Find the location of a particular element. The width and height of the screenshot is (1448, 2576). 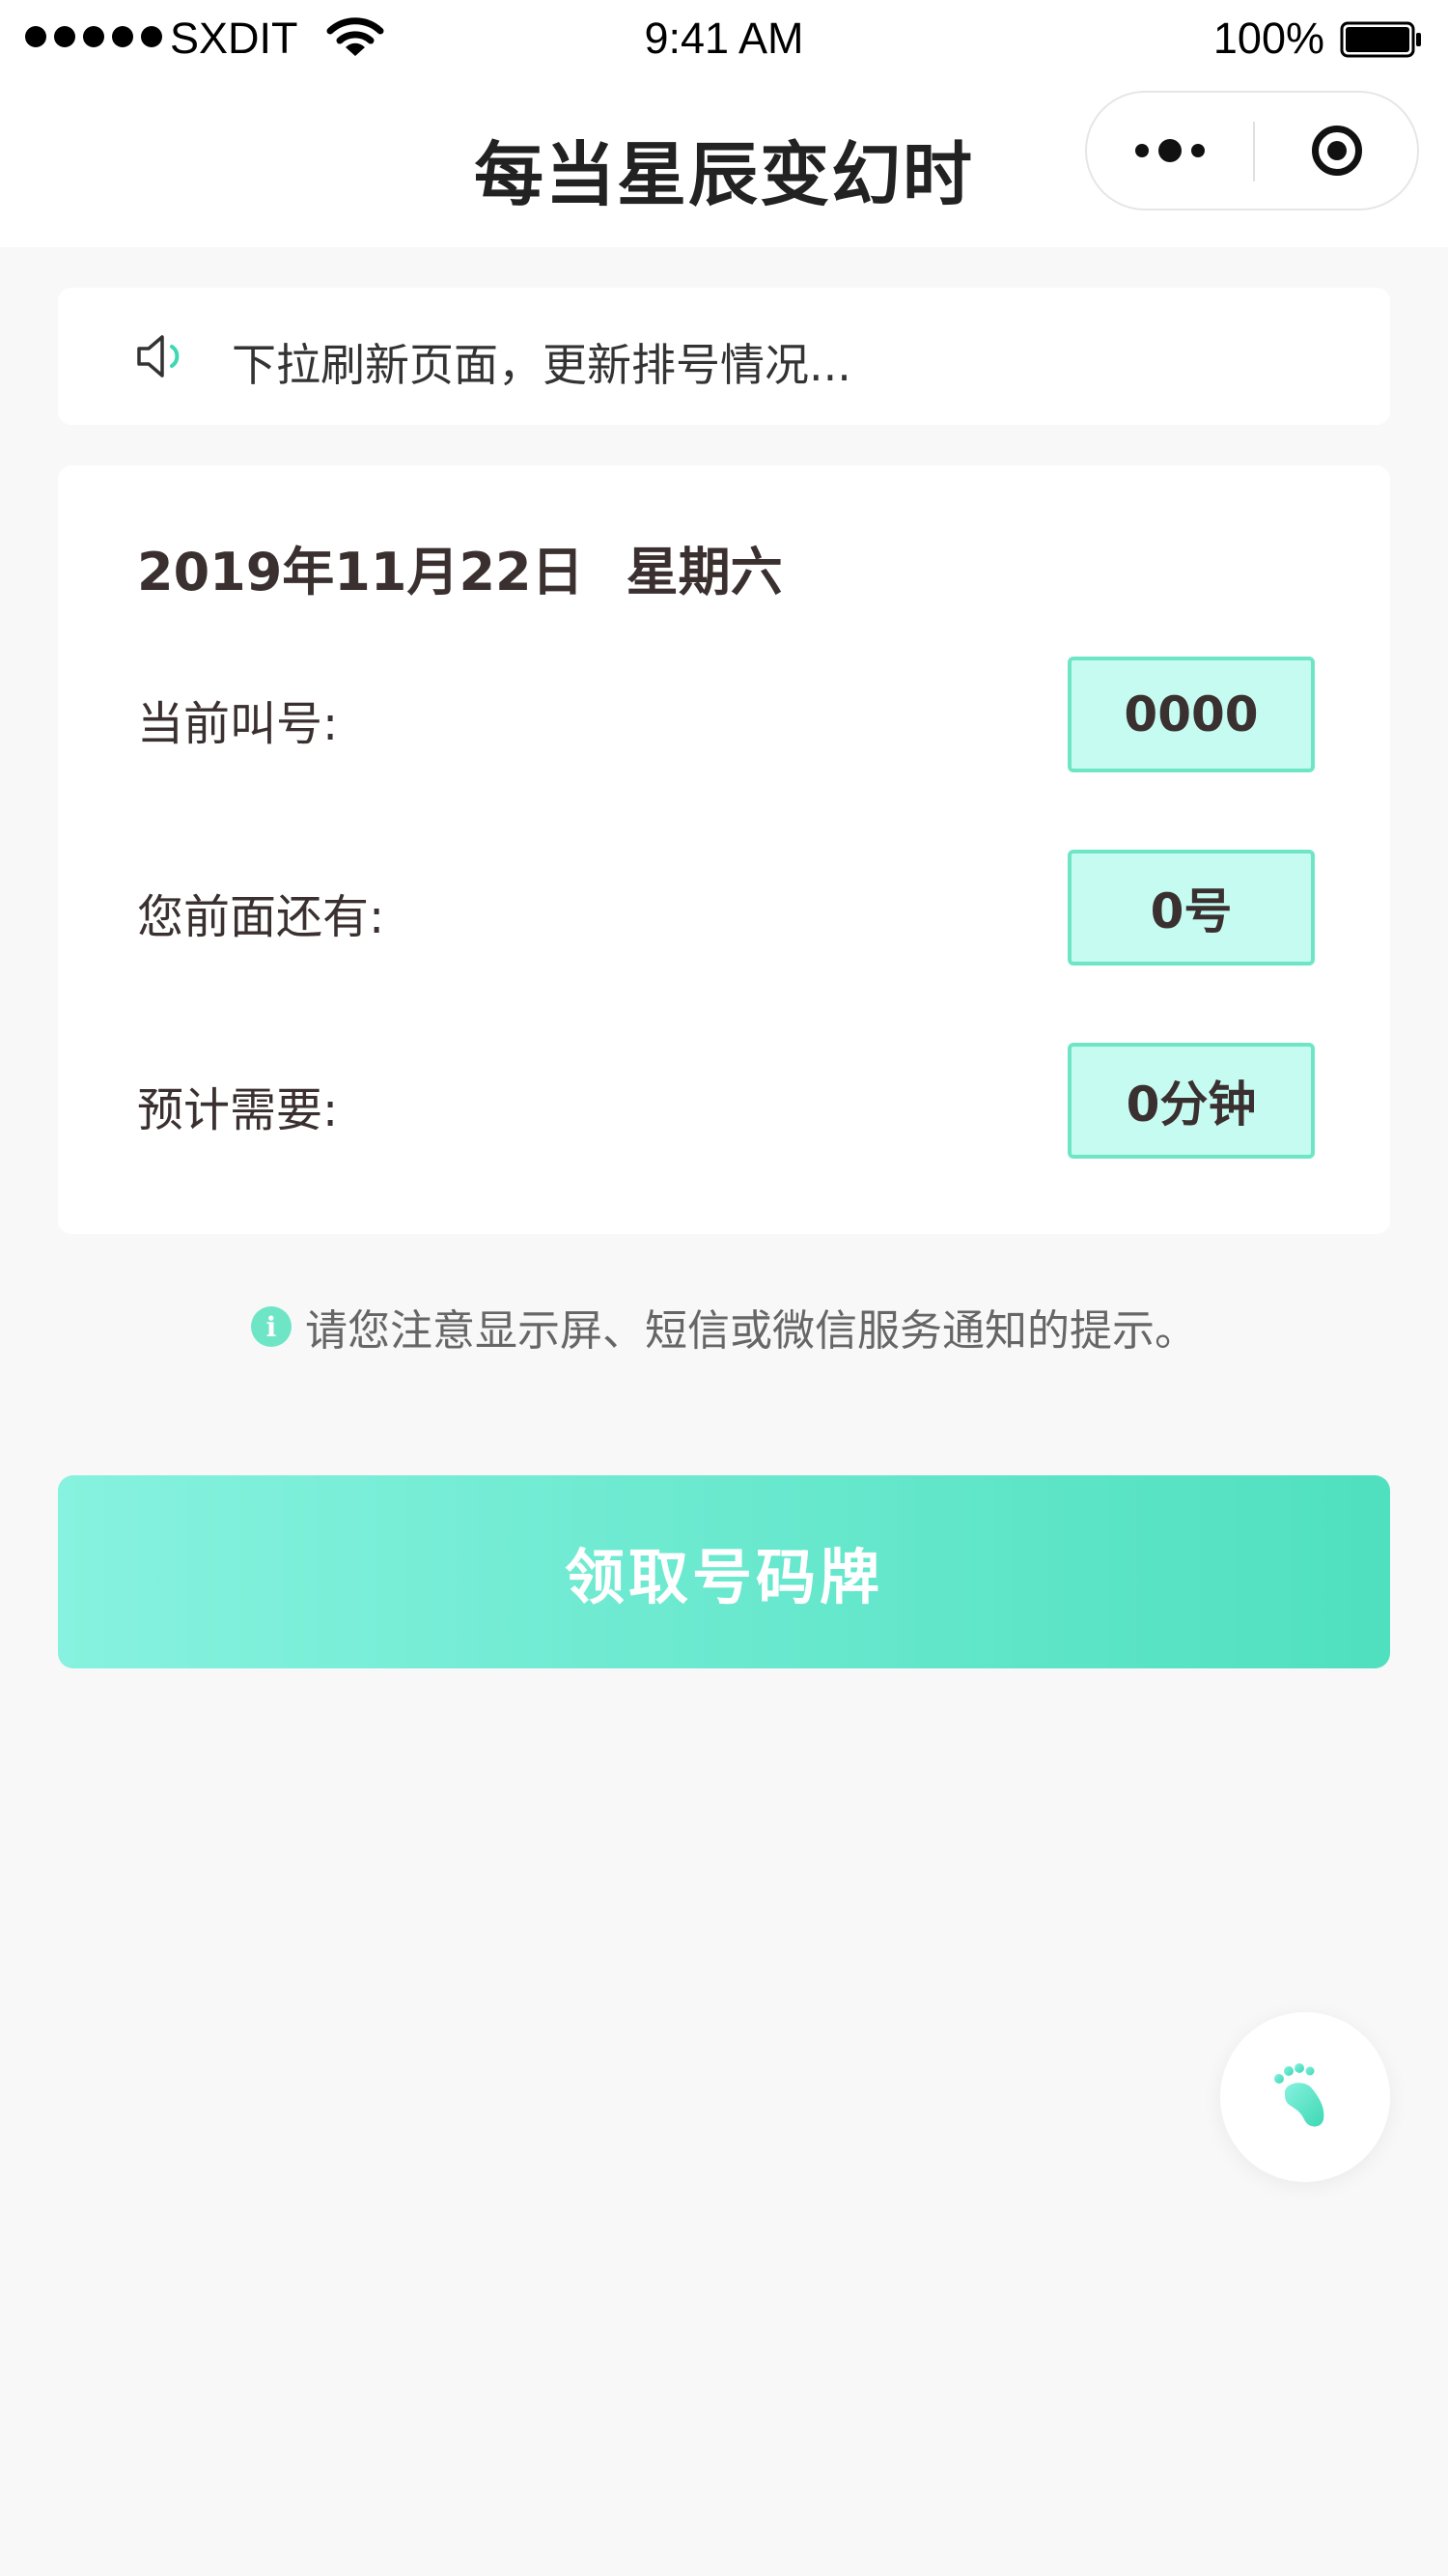

info-icon: i is located at coordinates (271, 1327).